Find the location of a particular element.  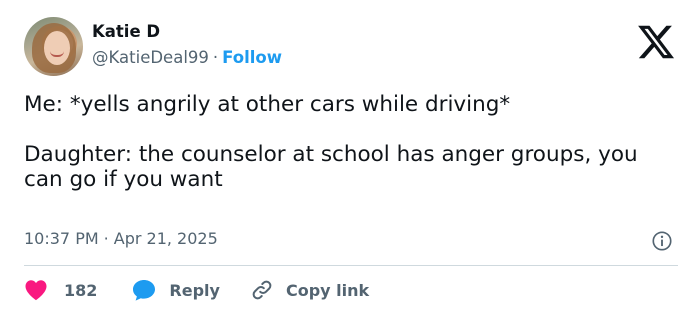

like-button: 182 is located at coordinates (60, 290).